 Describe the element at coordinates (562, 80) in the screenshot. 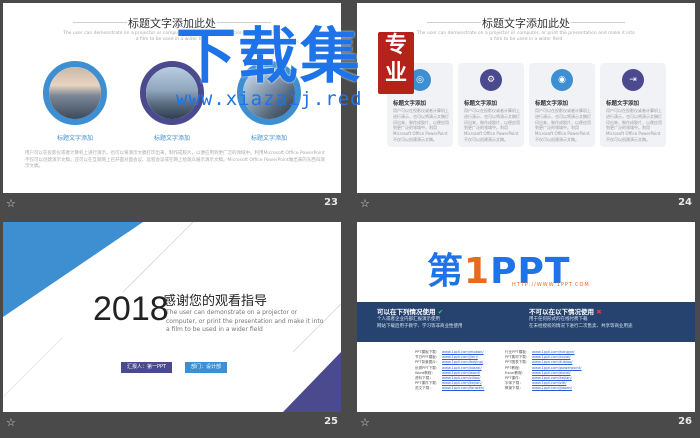

I see `chart-icon: ◉` at that location.